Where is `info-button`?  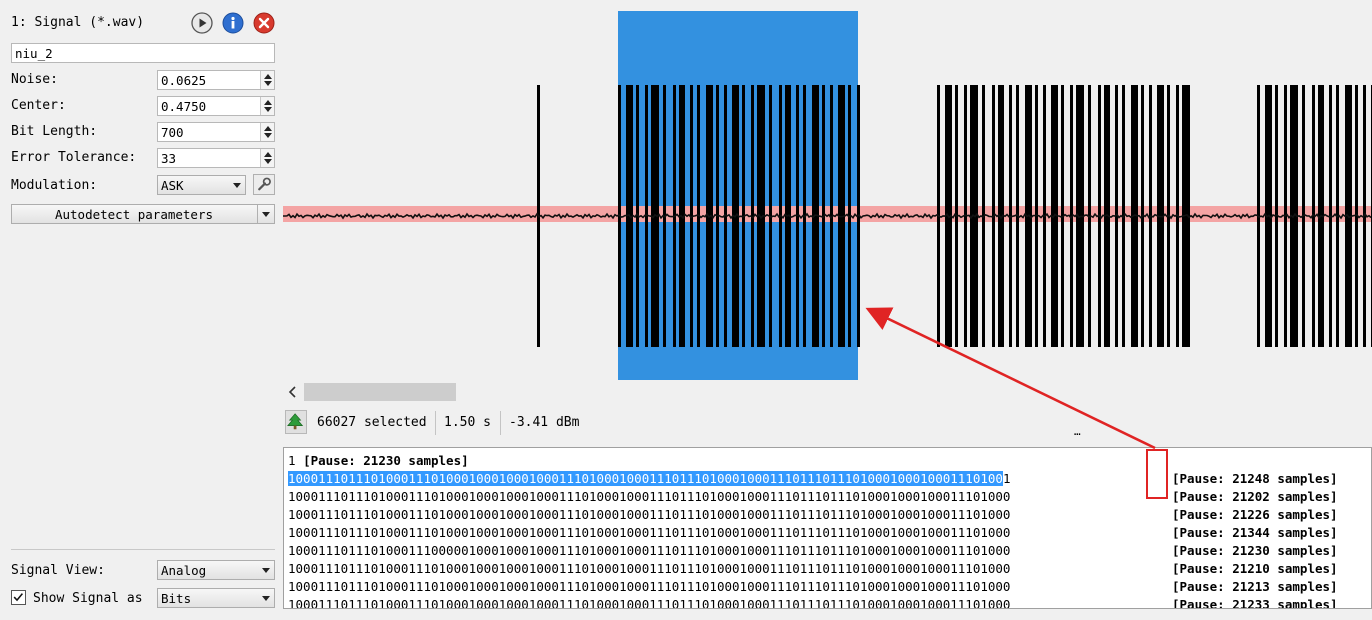
info-button is located at coordinates (233, 23).